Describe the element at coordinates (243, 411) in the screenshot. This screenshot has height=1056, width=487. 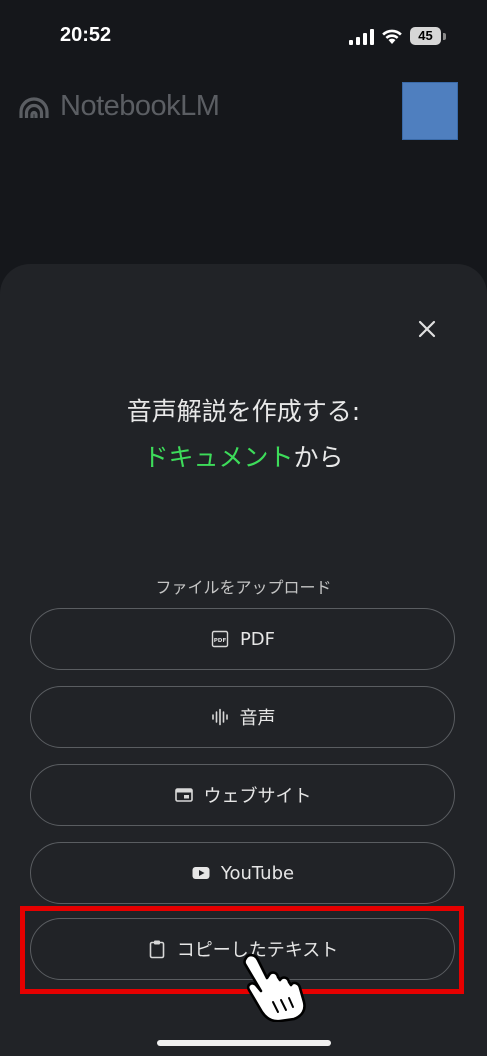
I see `sheet-title: 音声解説を作成する:` at that location.